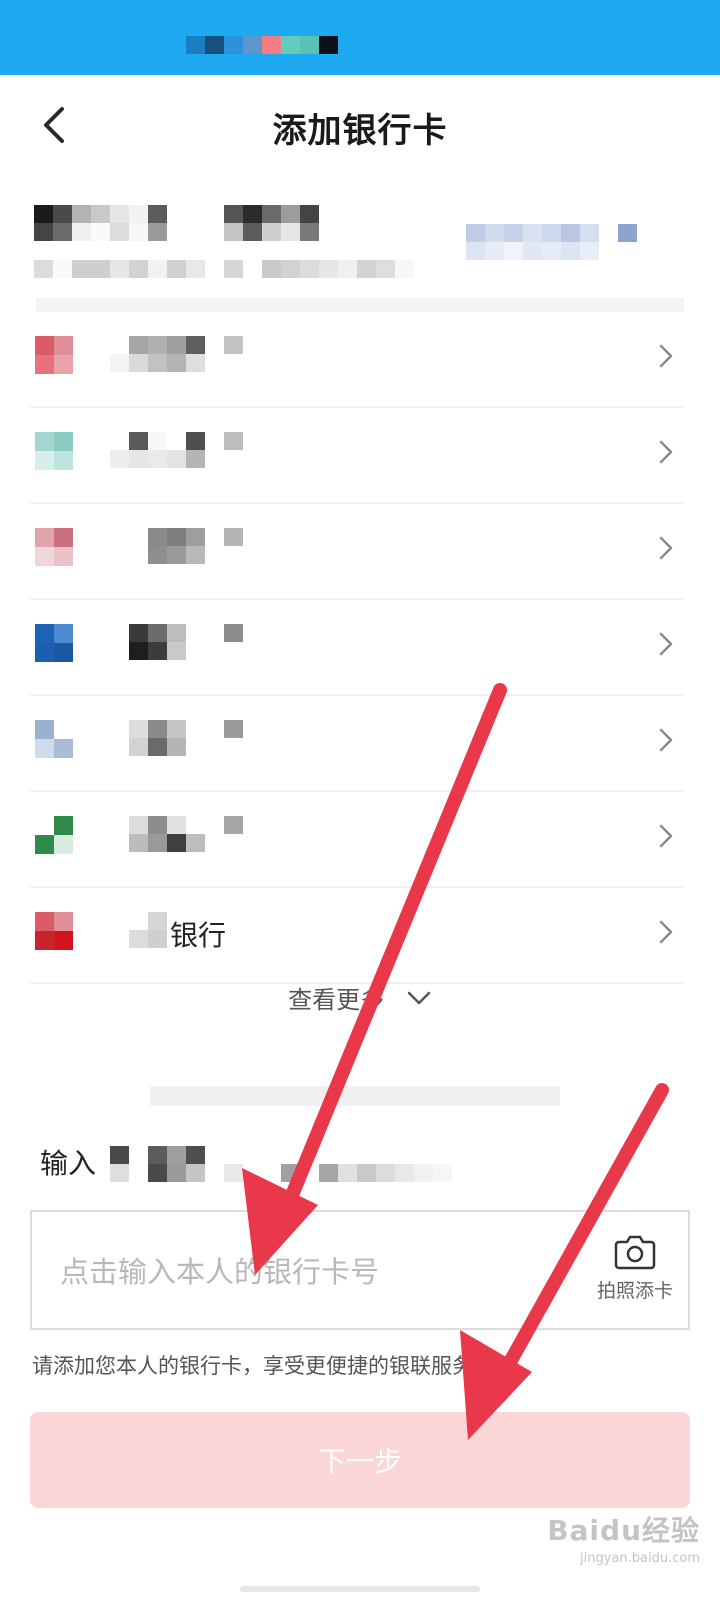 The image size is (720, 1600). What do you see at coordinates (635, 1252) in the screenshot?
I see `camera-icon` at bounding box center [635, 1252].